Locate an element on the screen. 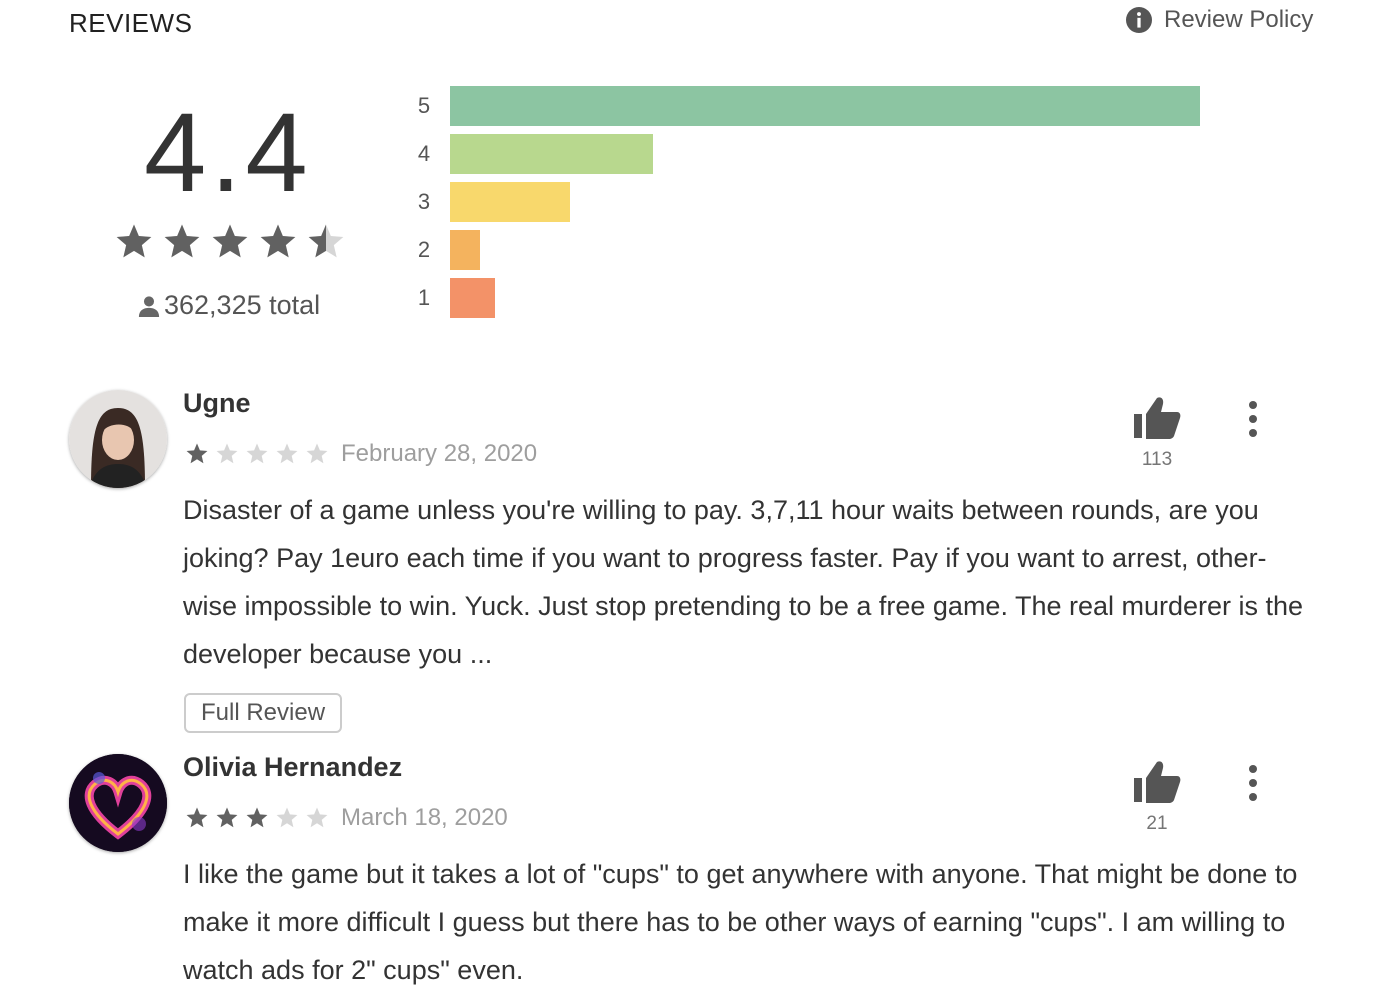  histogram-row-5: 5 is located at coordinates (820, 106).